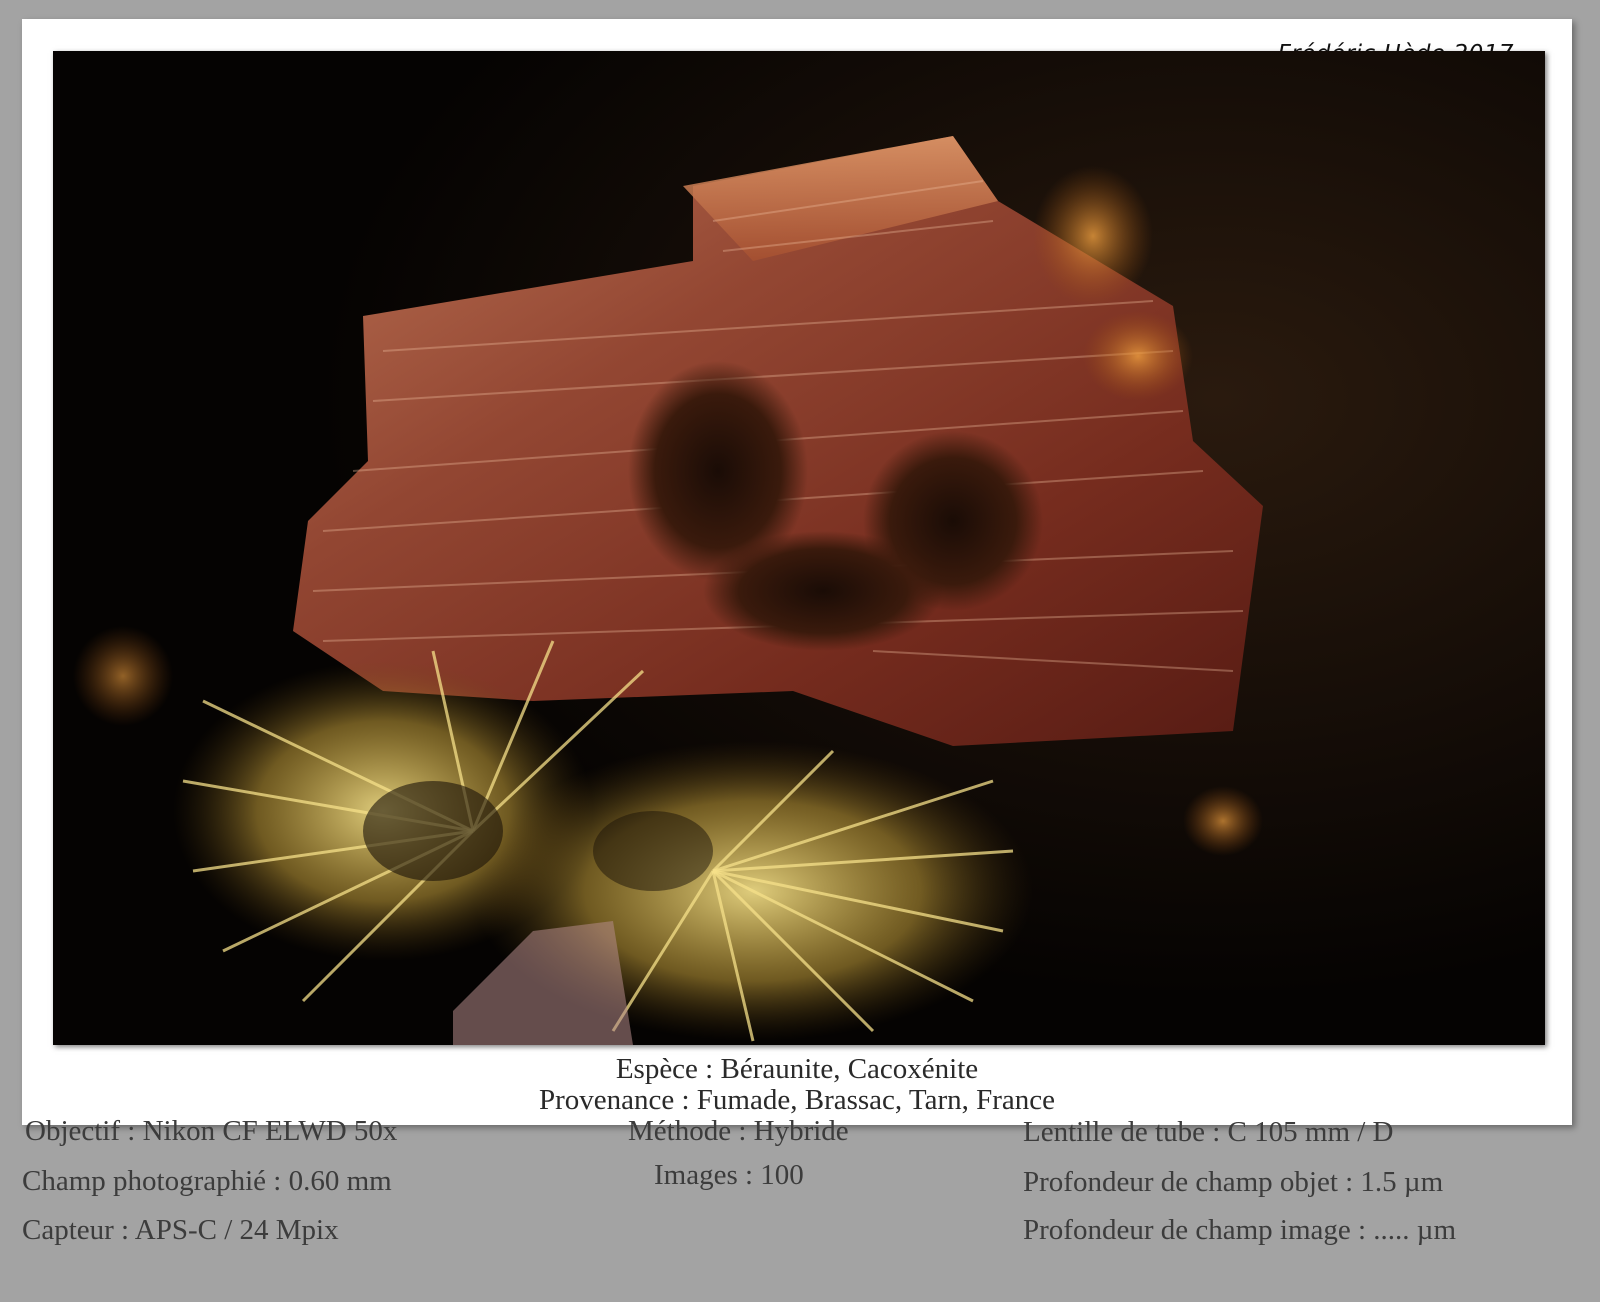 This screenshot has width=1600, height=1302. What do you see at coordinates (729, 1175) in the screenshot?
I see `images-label: Images : 100` at bounding box center [729, 1175].